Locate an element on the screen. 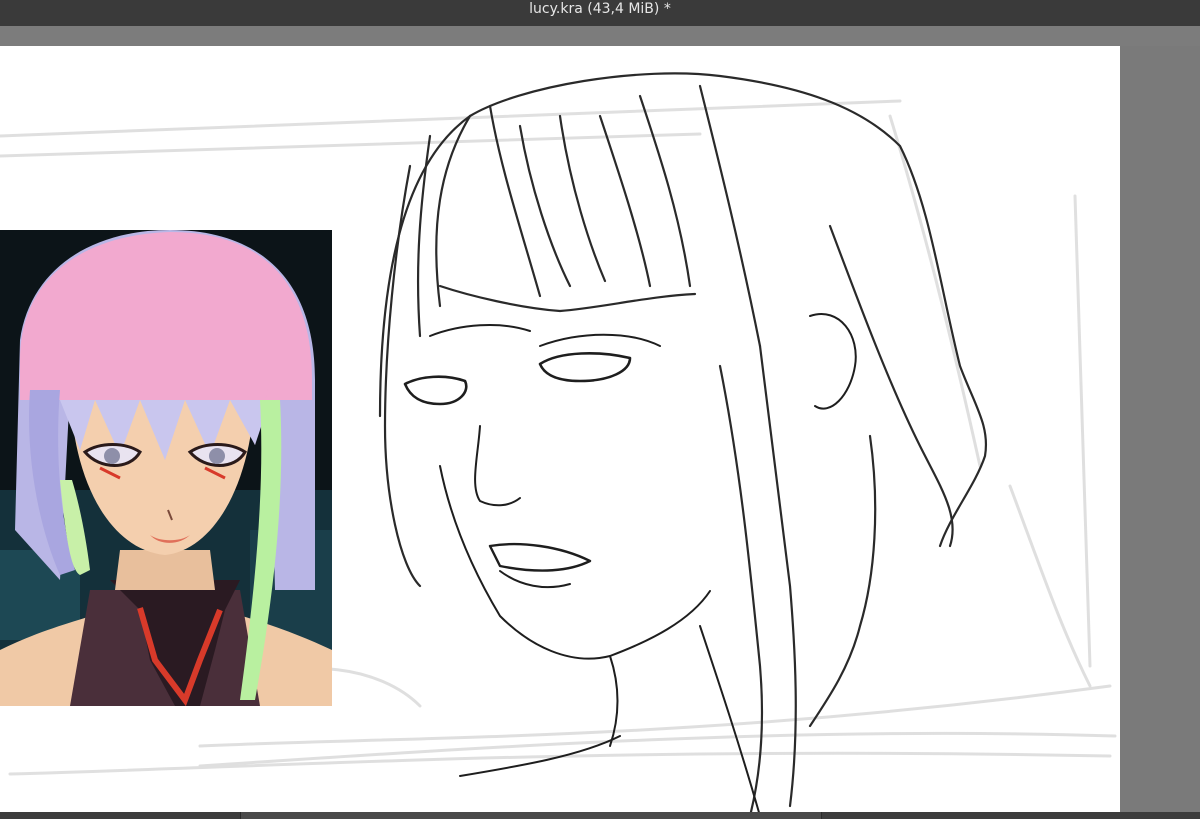 This screenshot has height=819, width=1200. window-title: lucy.kra (43,4 MiB) * is located at coordinates (600, 9).